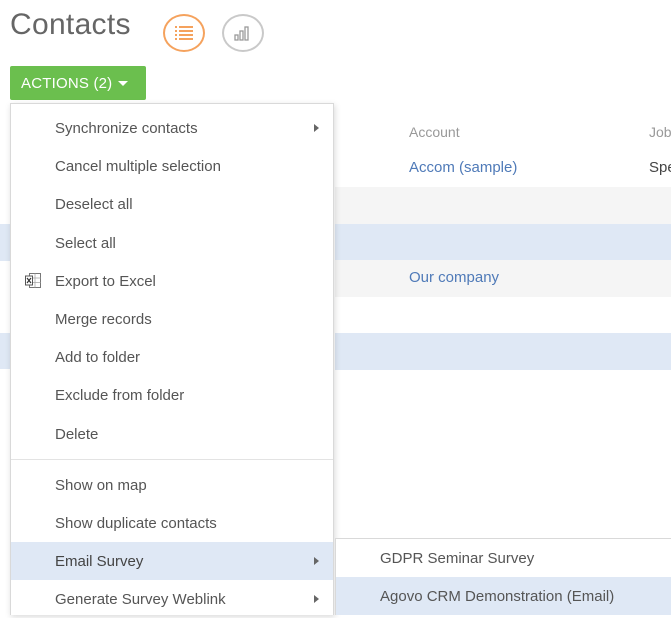  I want to click on menu-item-label: Select all, so click(85, 243).